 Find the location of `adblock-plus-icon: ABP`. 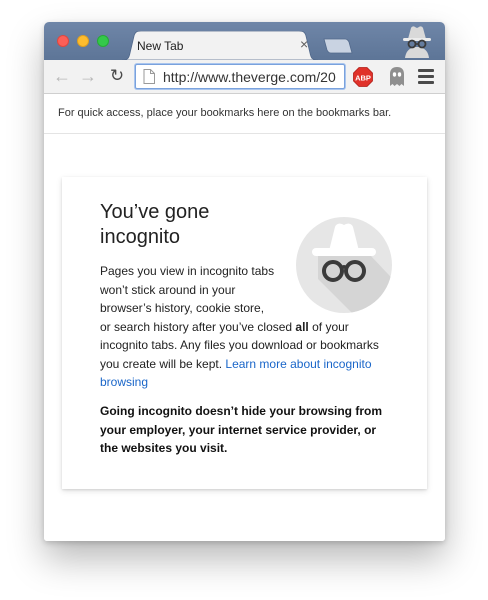

adblock-plus-icon: ABP is located at coordinates (363, 77).